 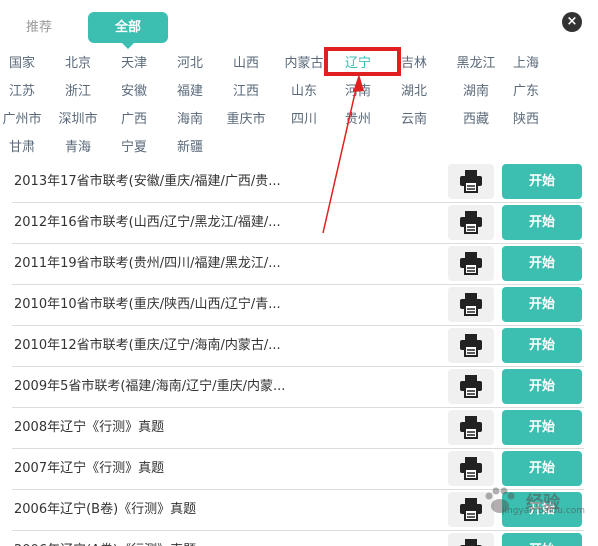 I want to click on tab-all: 全部, so click(x=128, y=30).